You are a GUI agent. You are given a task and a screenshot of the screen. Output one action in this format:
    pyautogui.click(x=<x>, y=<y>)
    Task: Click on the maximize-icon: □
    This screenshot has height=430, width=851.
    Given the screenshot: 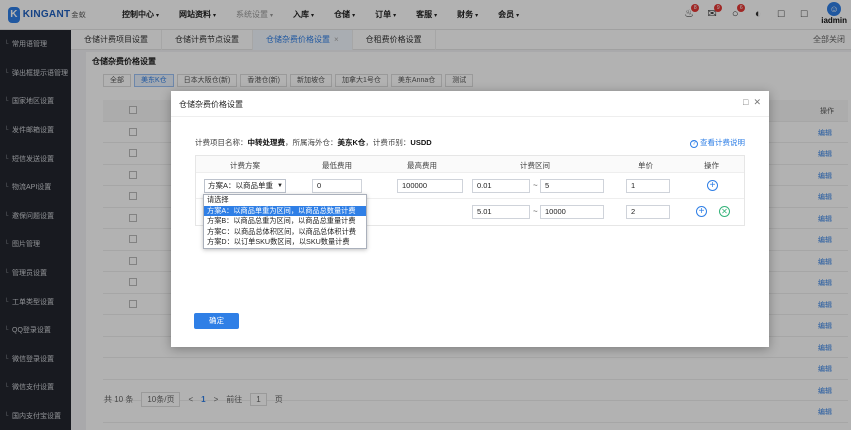 What is the action you would take?
    pyautogui.click(x=745, y=102)
    